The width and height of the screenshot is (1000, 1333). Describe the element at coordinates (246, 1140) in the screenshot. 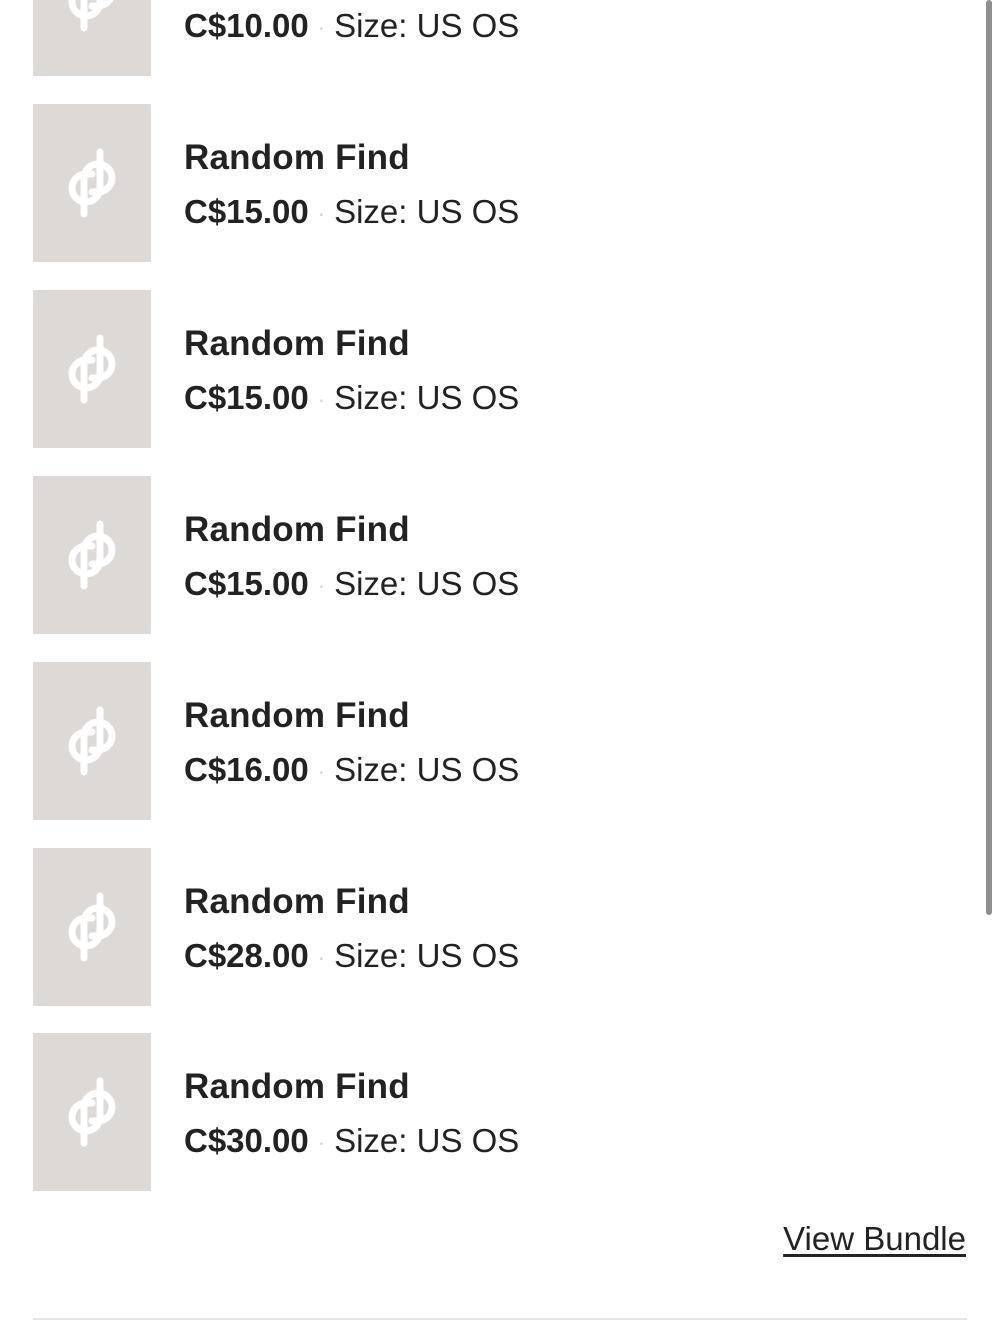

I see `item-price: C$30.00` at that location.